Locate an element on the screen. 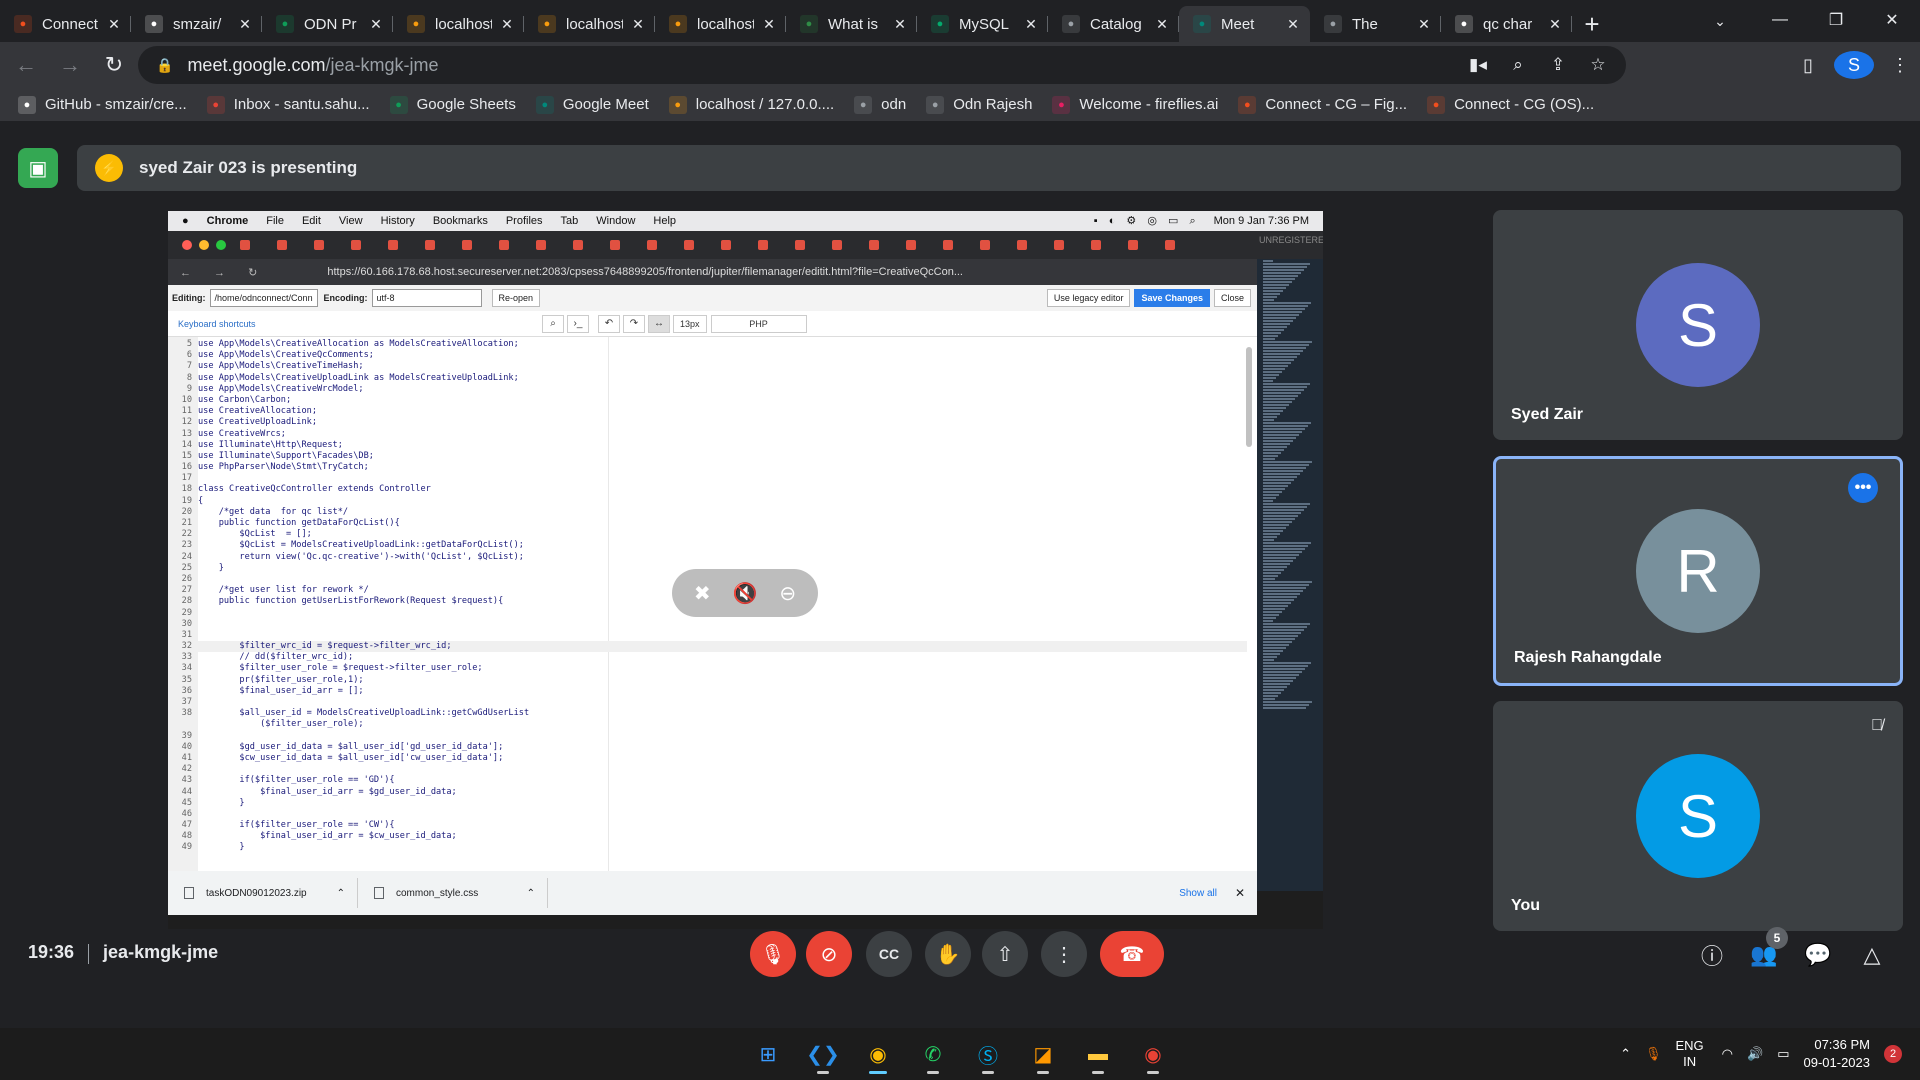  meeting-details-icon: ⓘ is located at coordinates (1712, 955).